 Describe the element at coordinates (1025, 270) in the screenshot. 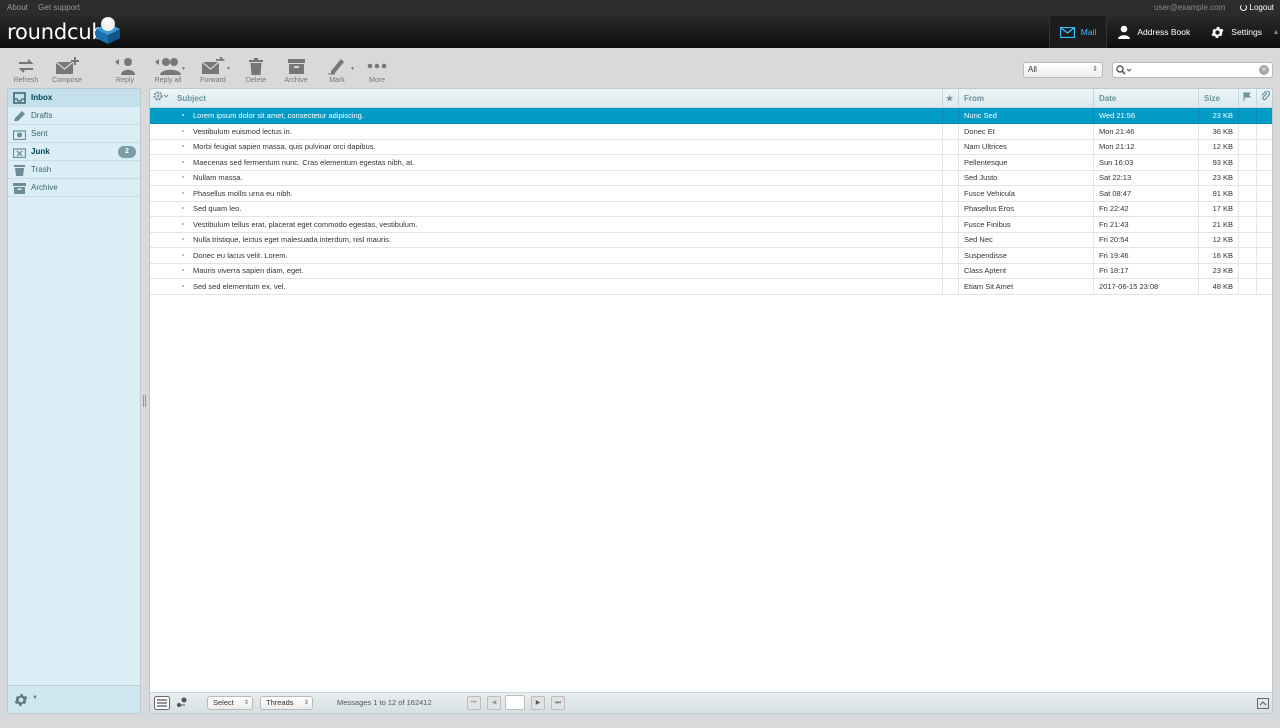

I see `message-from: Class Aptent` at that location.